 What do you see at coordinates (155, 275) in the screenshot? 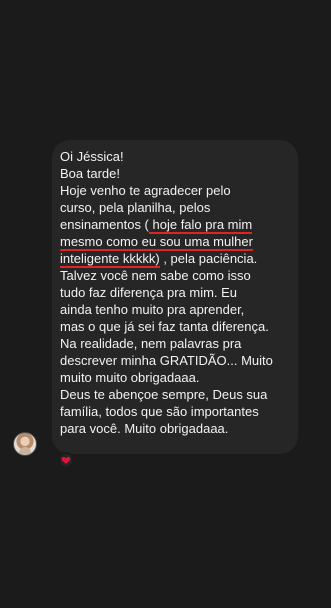
I see `message-line-8: Talvez você nem sabe como isso` at bounding box center [155, 275].